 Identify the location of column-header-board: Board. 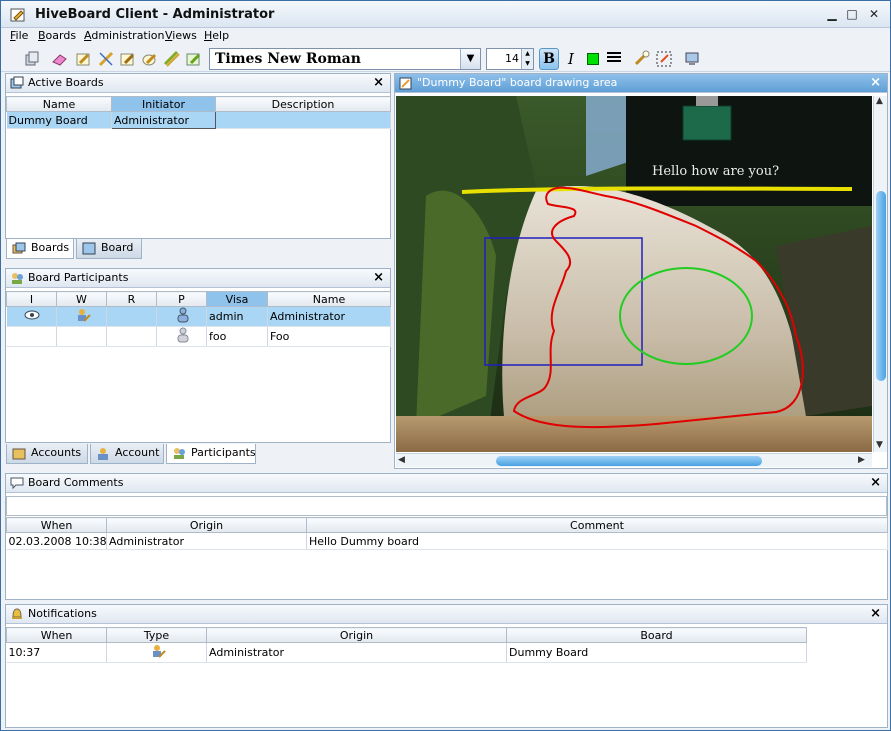
(656, 635).